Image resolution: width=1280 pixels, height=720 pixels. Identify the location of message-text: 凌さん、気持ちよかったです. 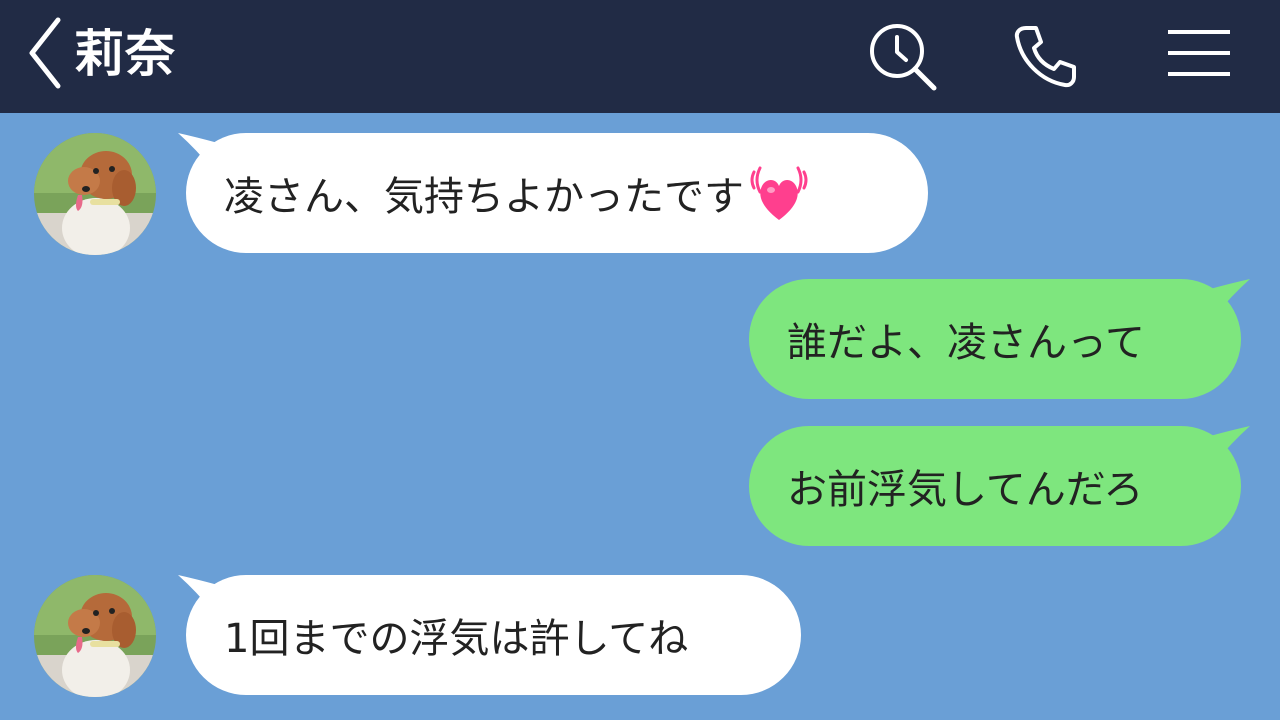
(484, 197).